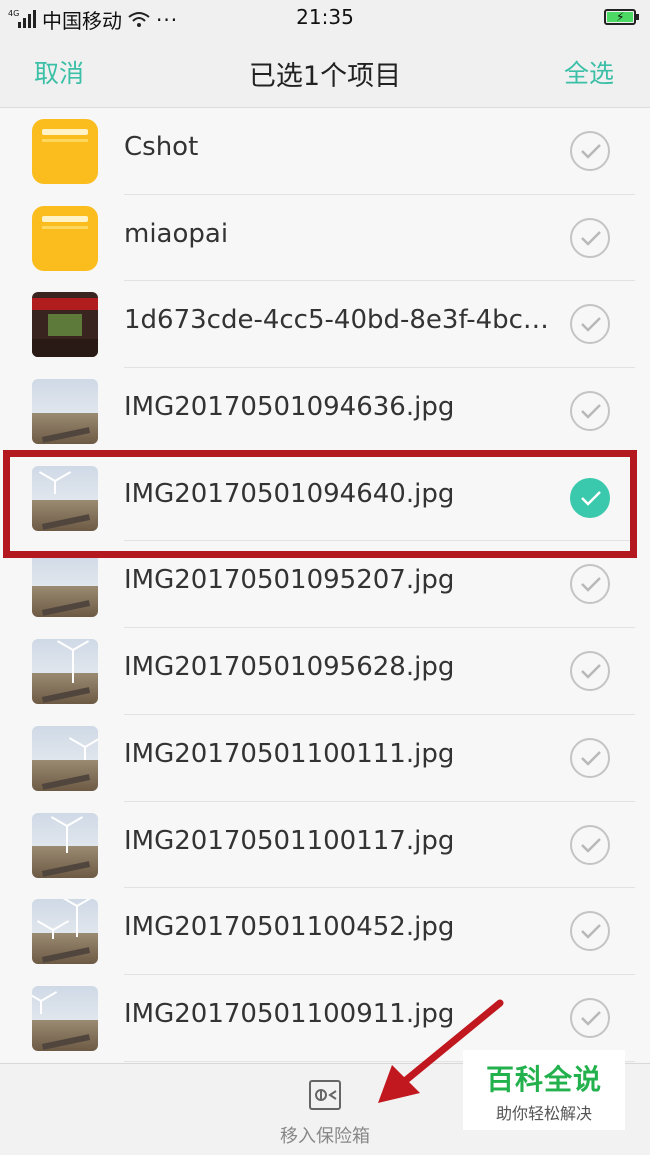 The width and height of the screenshot is (650, 1155). Describe the element at coordinates (543, 1079) in the screenshot. I see `watermark-title: 百科全说` at that location.